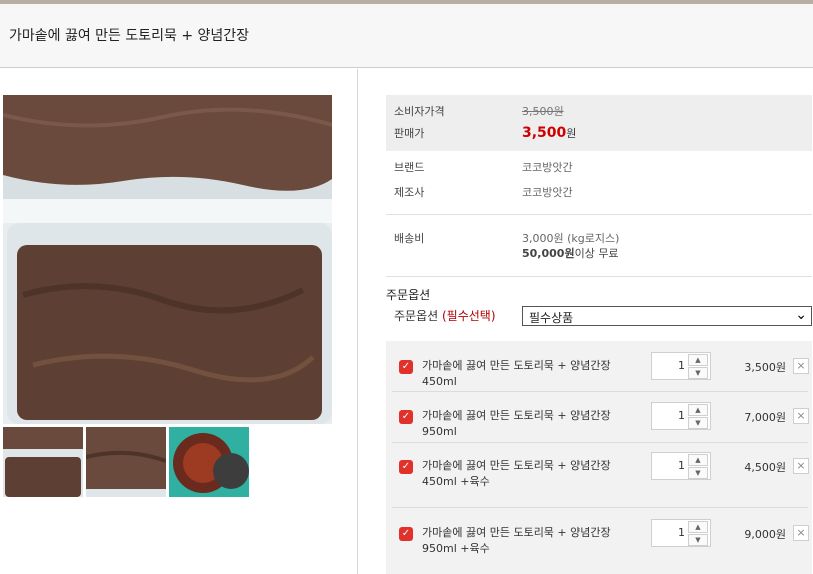 The width and height of the screenshot is (813, 574). Describe the element at coordinates (543, 111) in the screenshot. I see `consumer-price: 3,500원` at that location.